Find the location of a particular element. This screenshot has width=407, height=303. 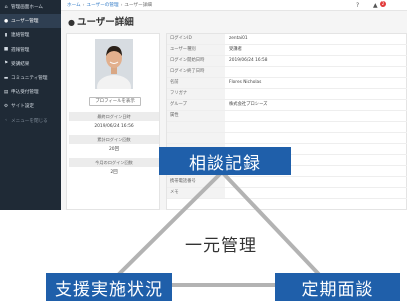

sidebar-item-results: ⚑ 受講結果 is located at coordinates (30, 64).